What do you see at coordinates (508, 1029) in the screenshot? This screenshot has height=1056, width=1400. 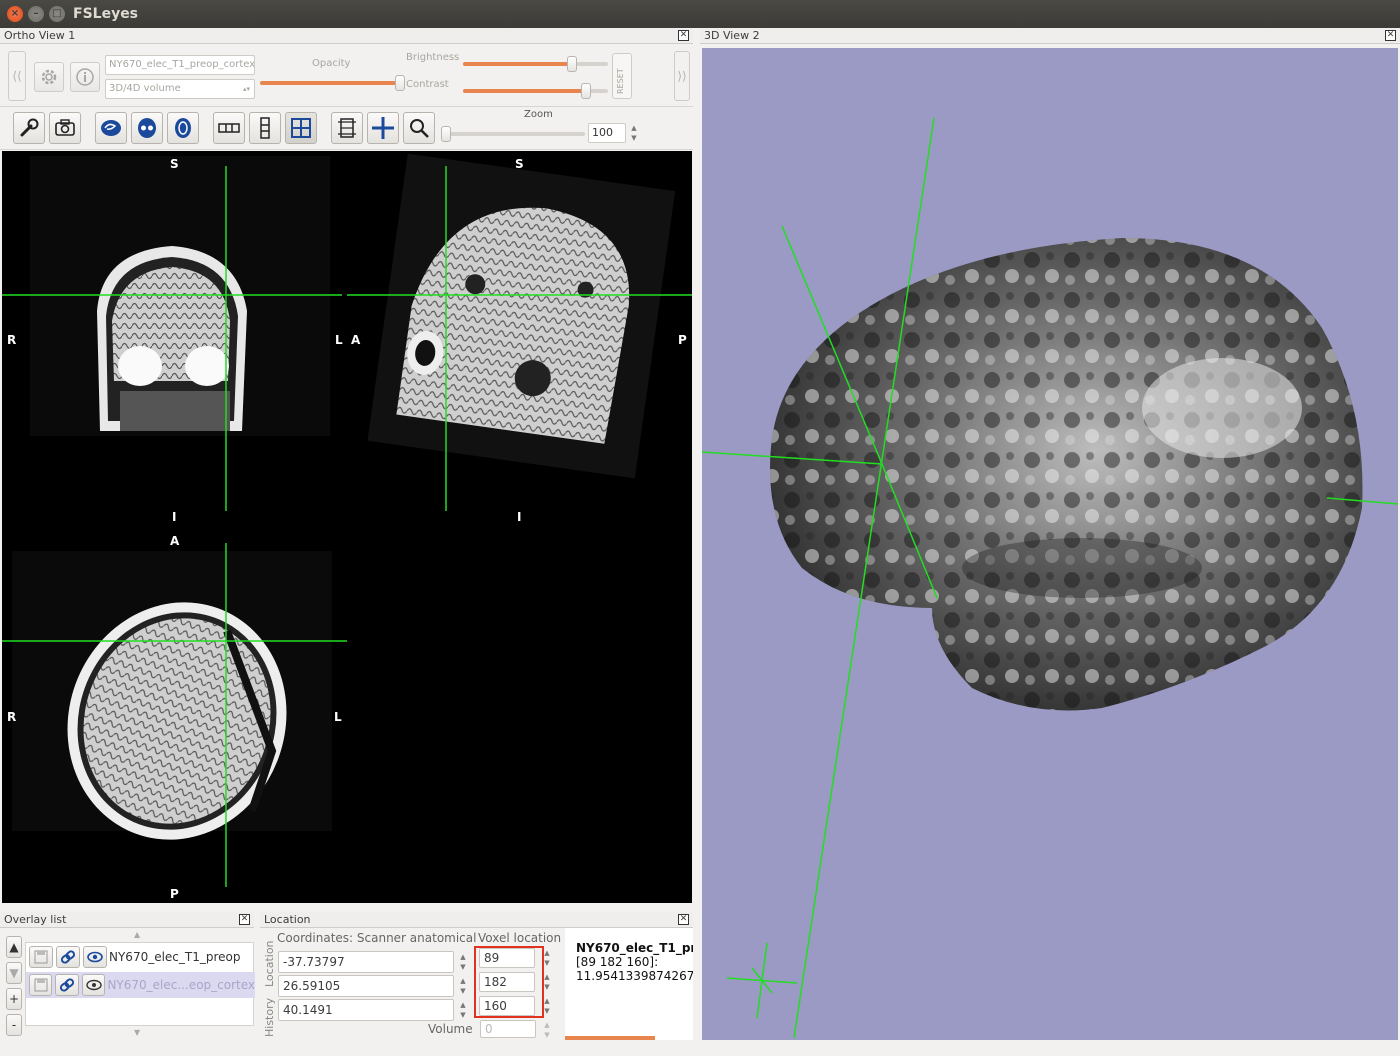 I see `volume-field: 0` at bounding box center [508, 1029].